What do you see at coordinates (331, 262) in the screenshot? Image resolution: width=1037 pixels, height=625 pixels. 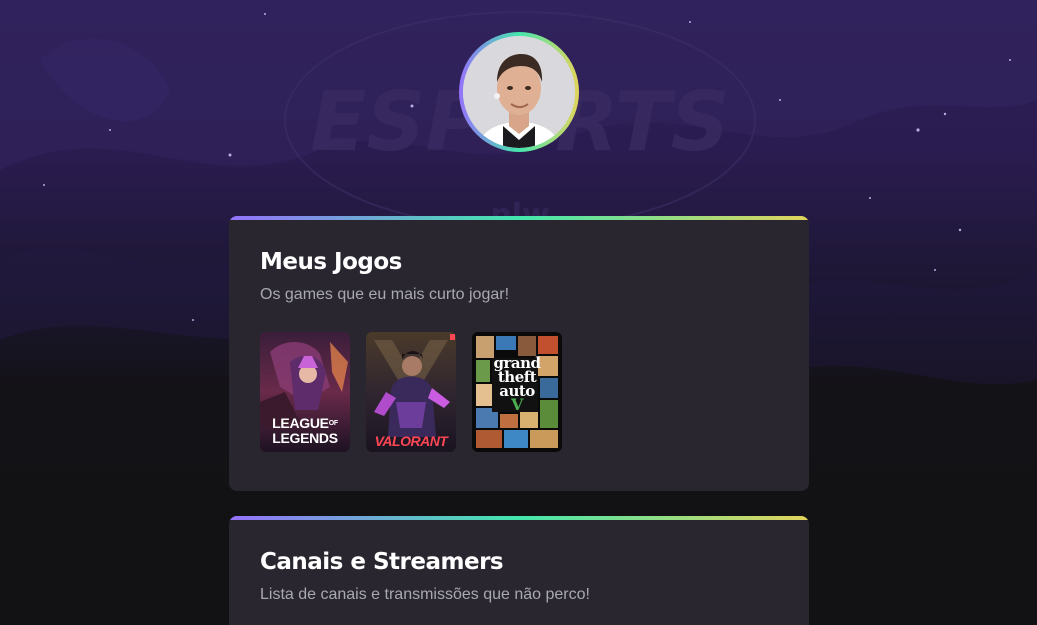 I see `games-title: Meus Jogos` at bounding box center [331, 262].